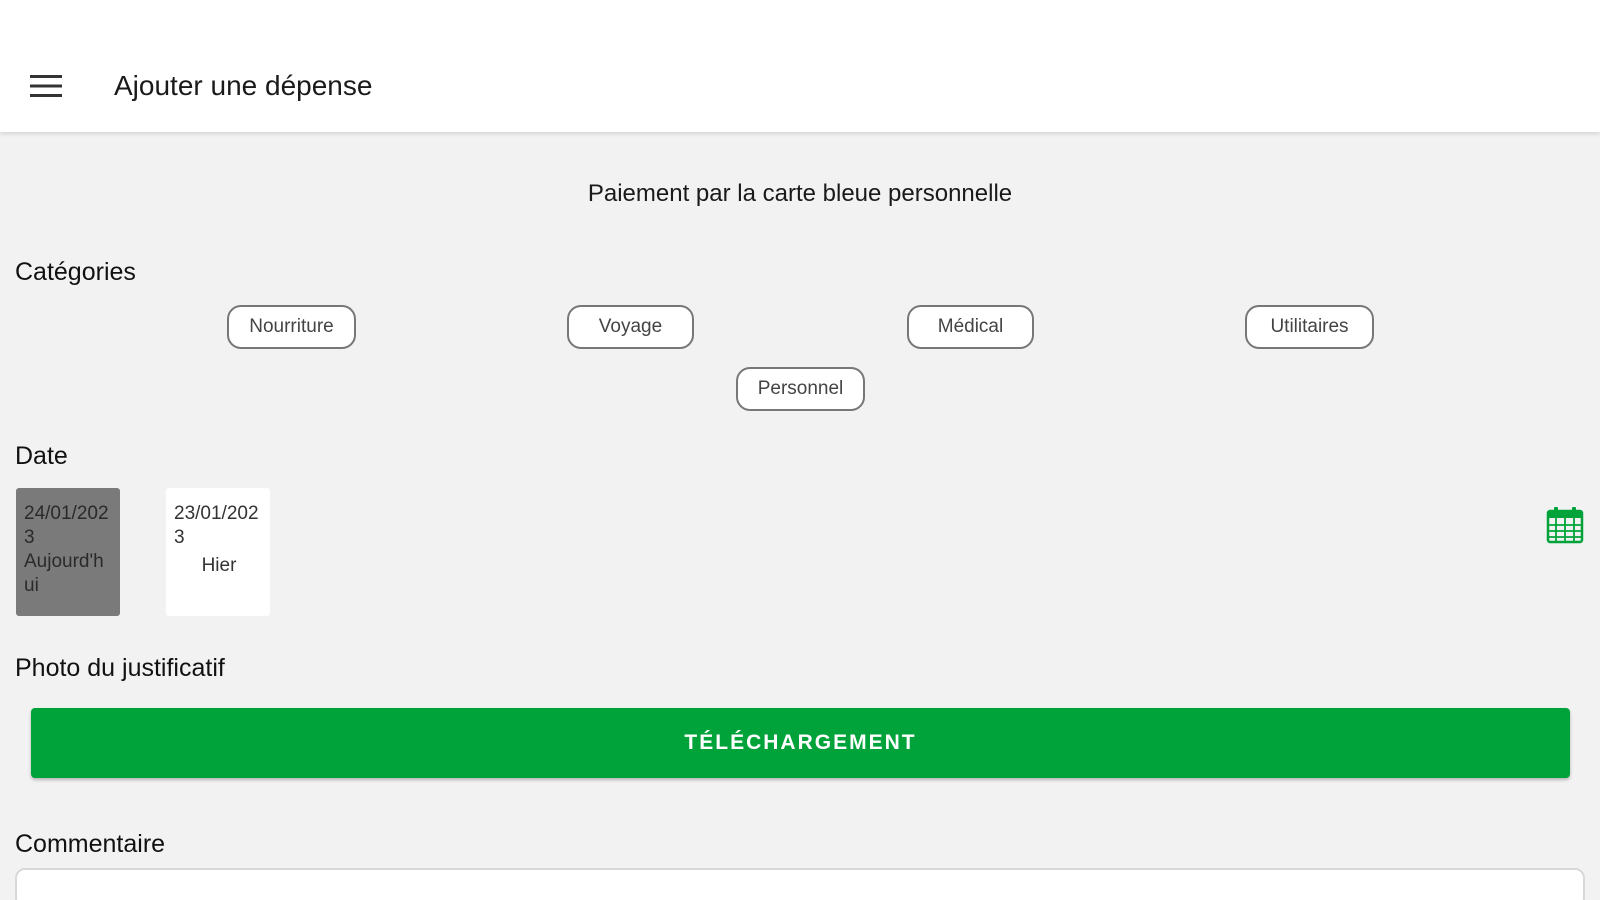  I want to click on menu-button, so click(46, 86).